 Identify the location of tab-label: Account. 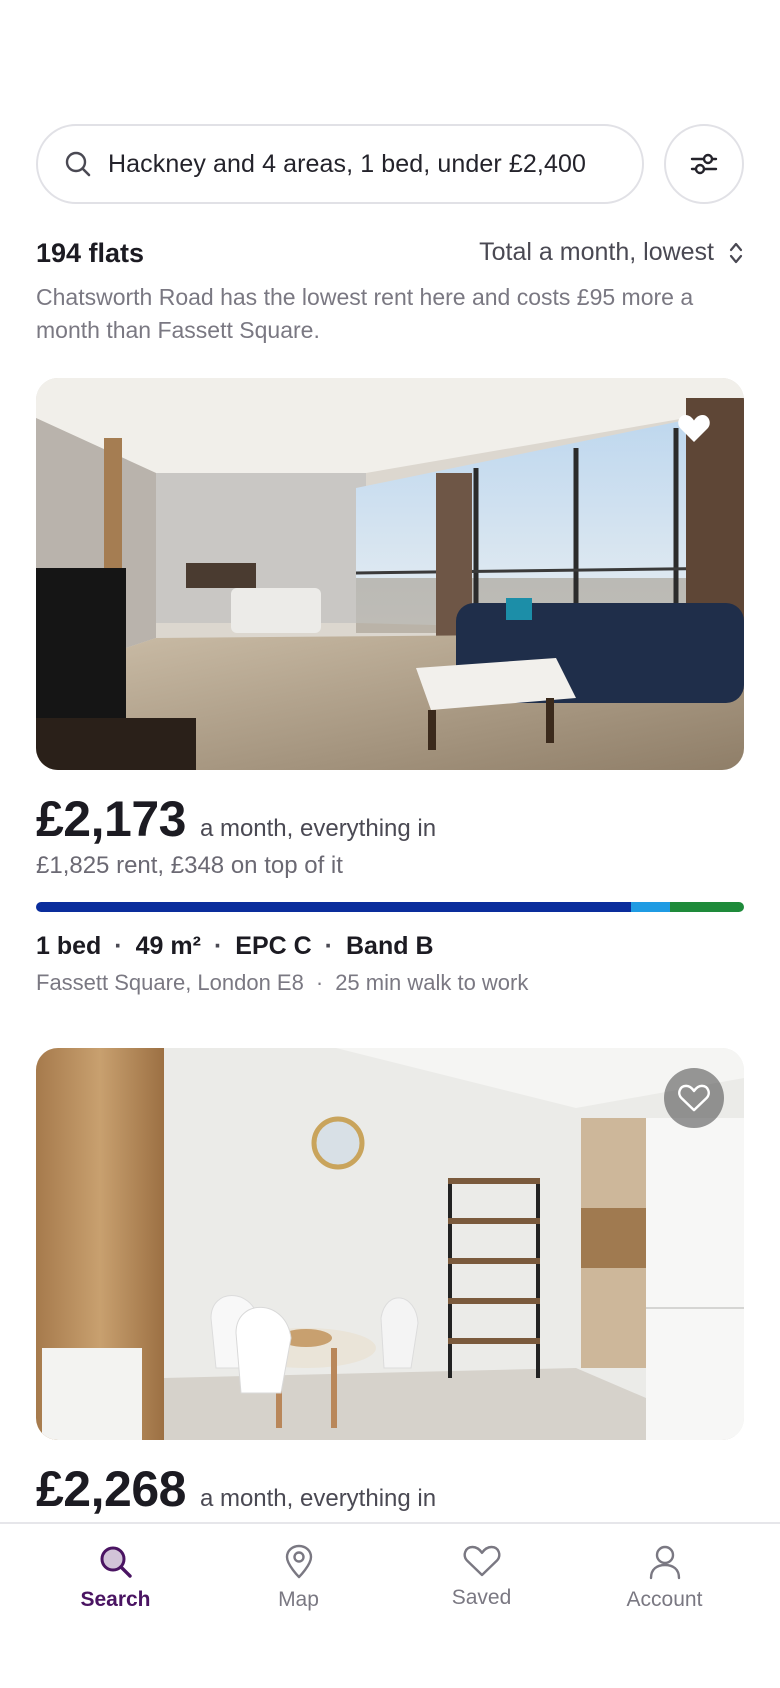
(664, 1599).